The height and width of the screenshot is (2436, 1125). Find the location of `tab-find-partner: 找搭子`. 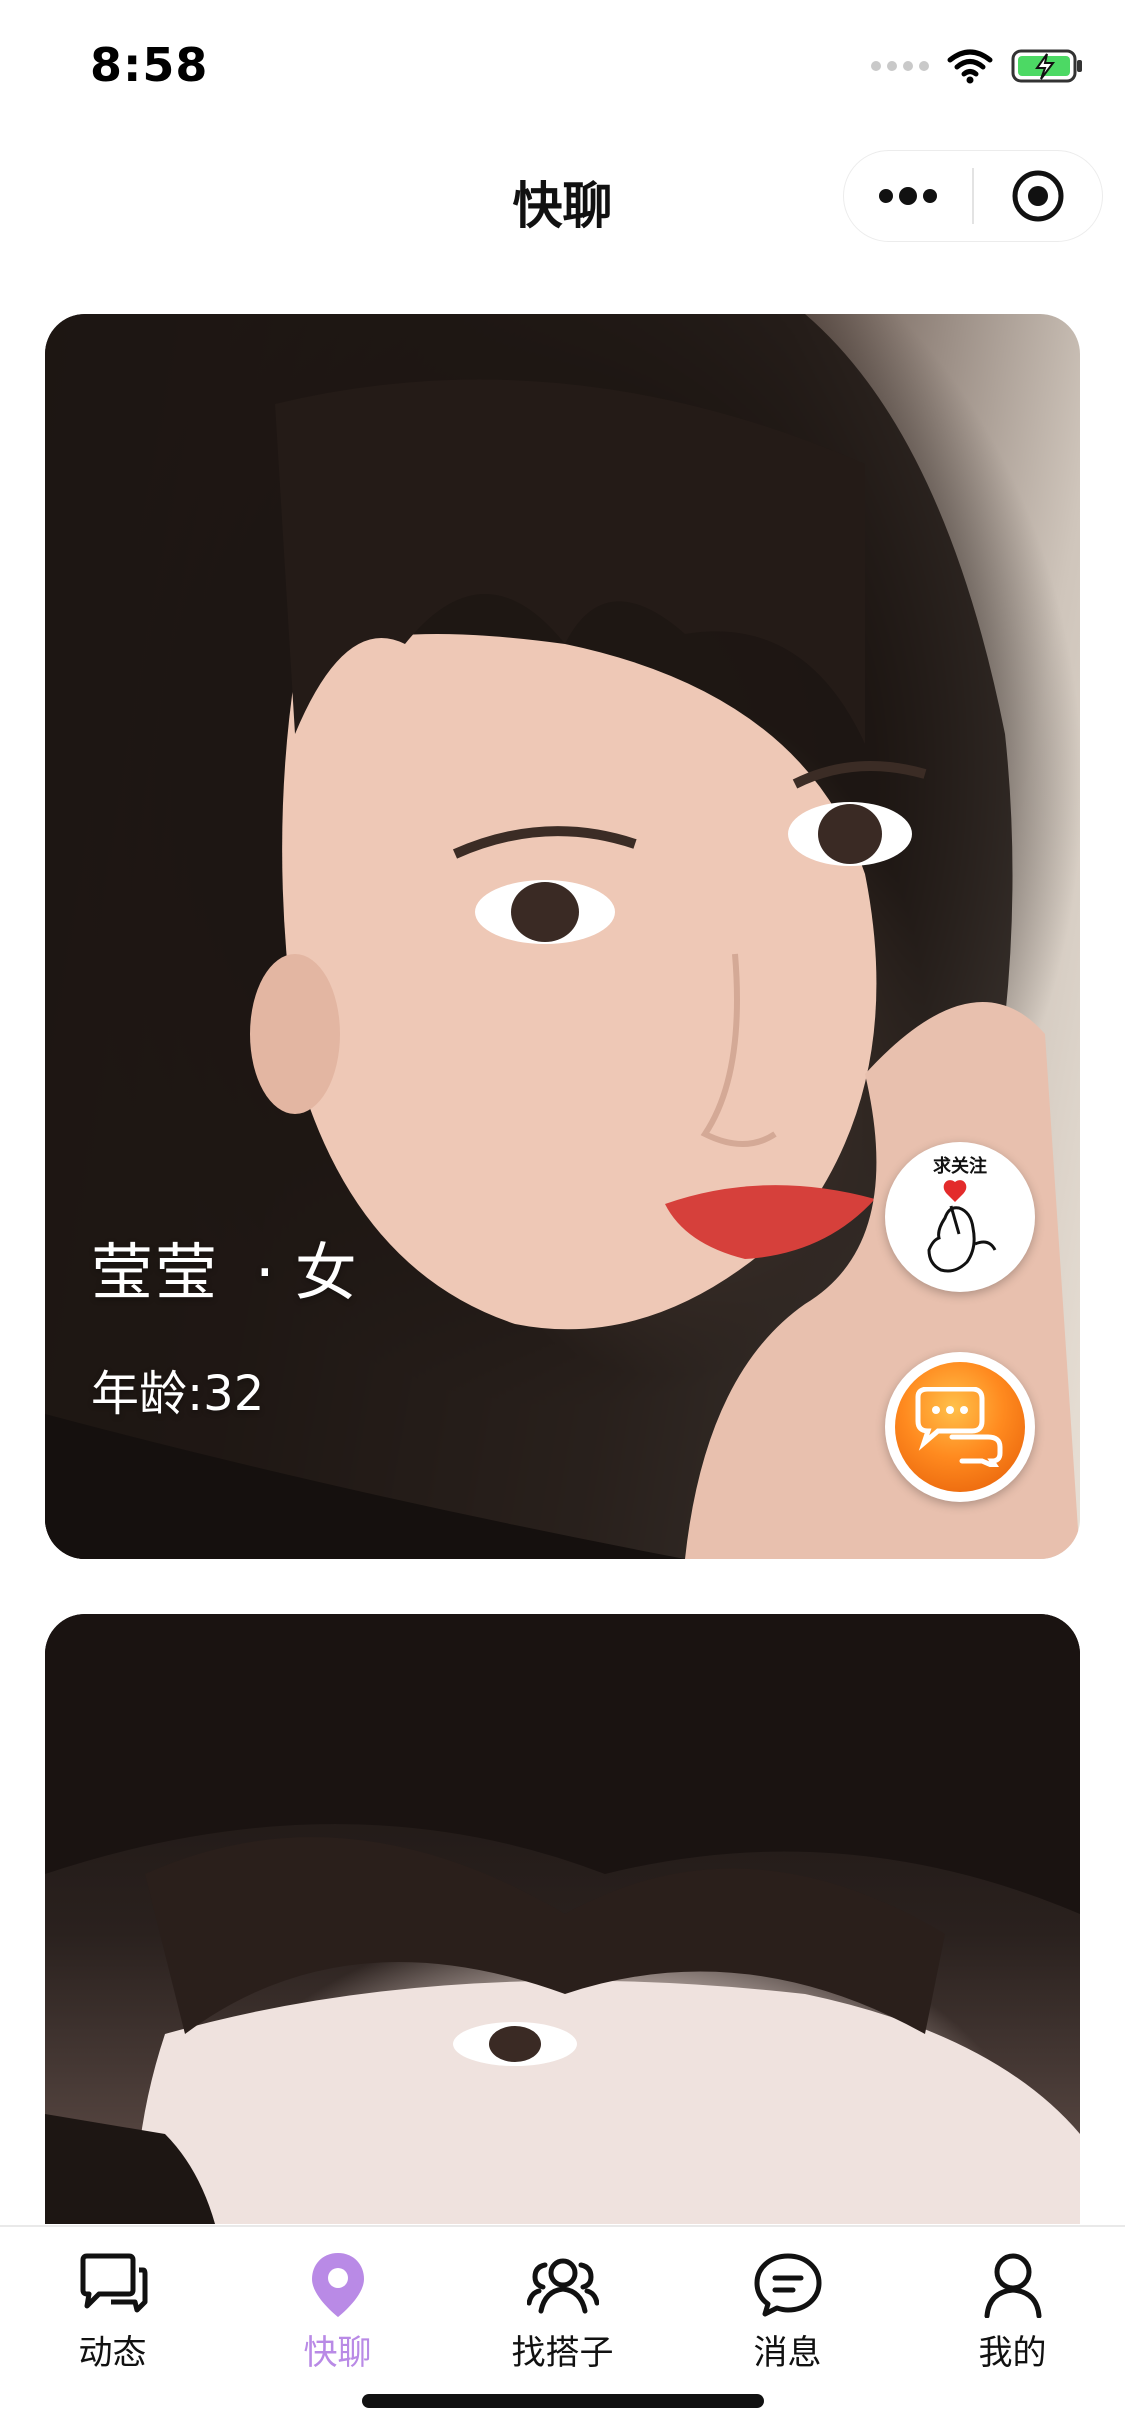

tab-find-partner: 找搭子 is located at coordinates (562, 2307).